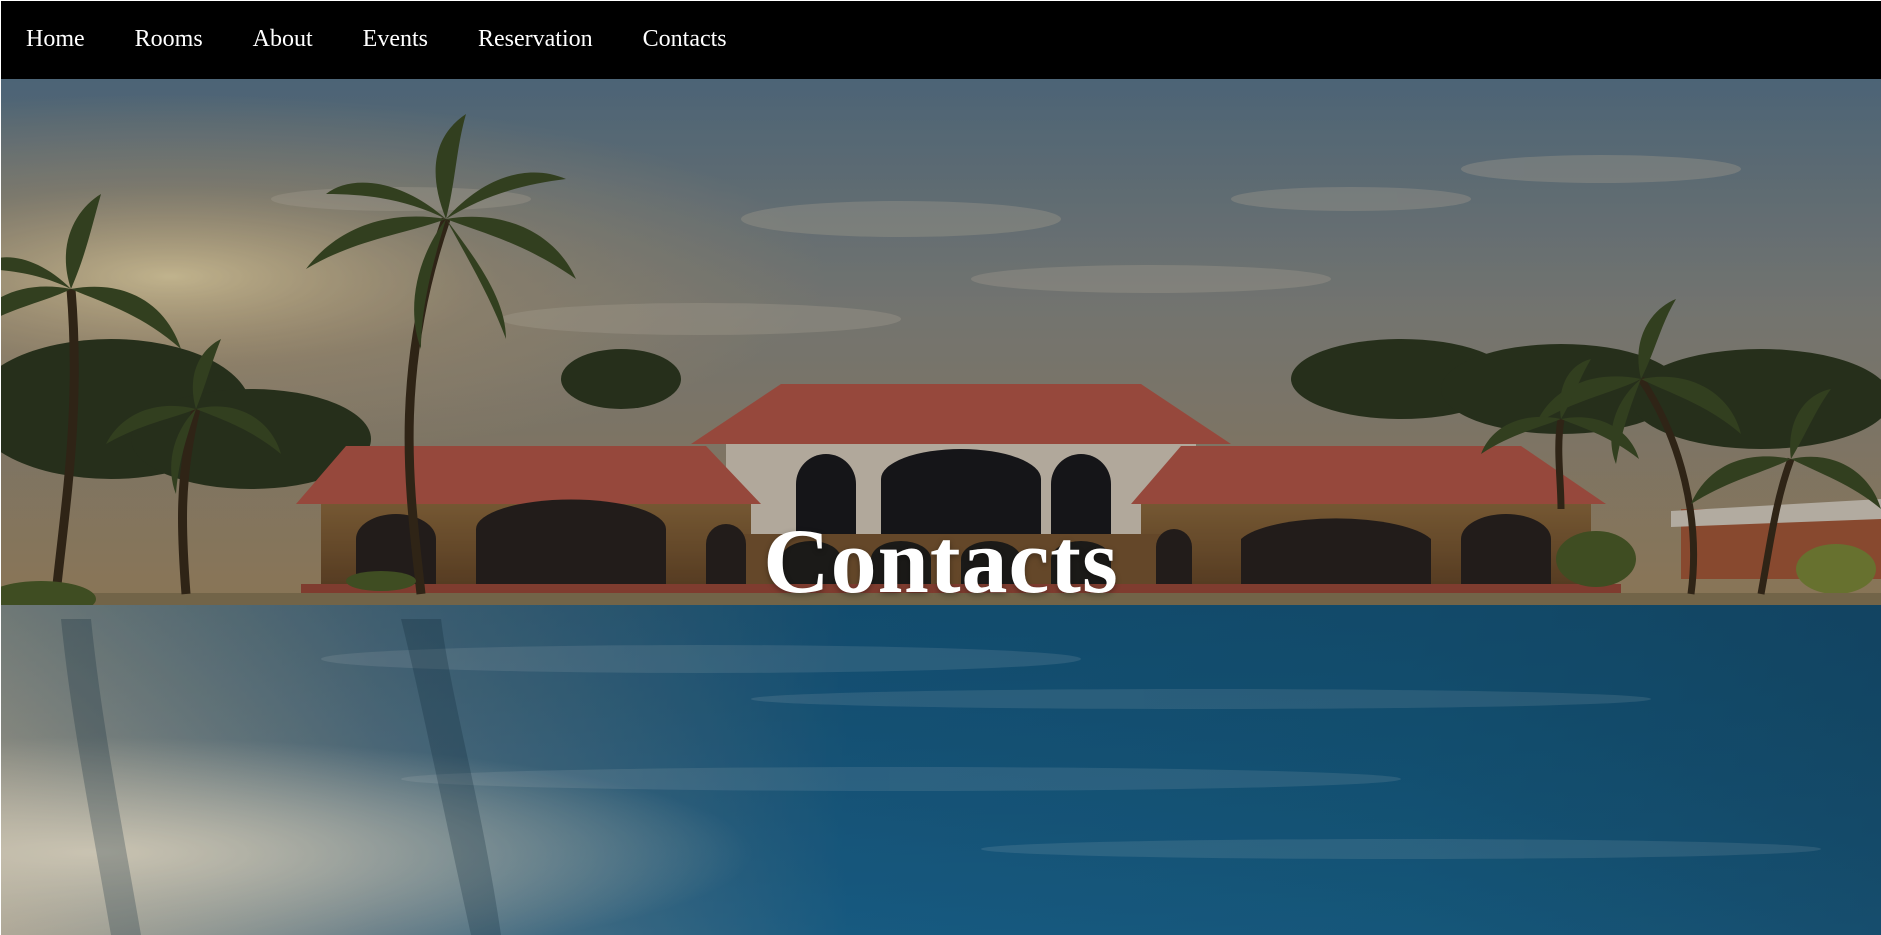 Image resolution: width=1881 pixels, height=935 pixels. I want to click on nav-item-reservation: Reservation, so click(535, 40).